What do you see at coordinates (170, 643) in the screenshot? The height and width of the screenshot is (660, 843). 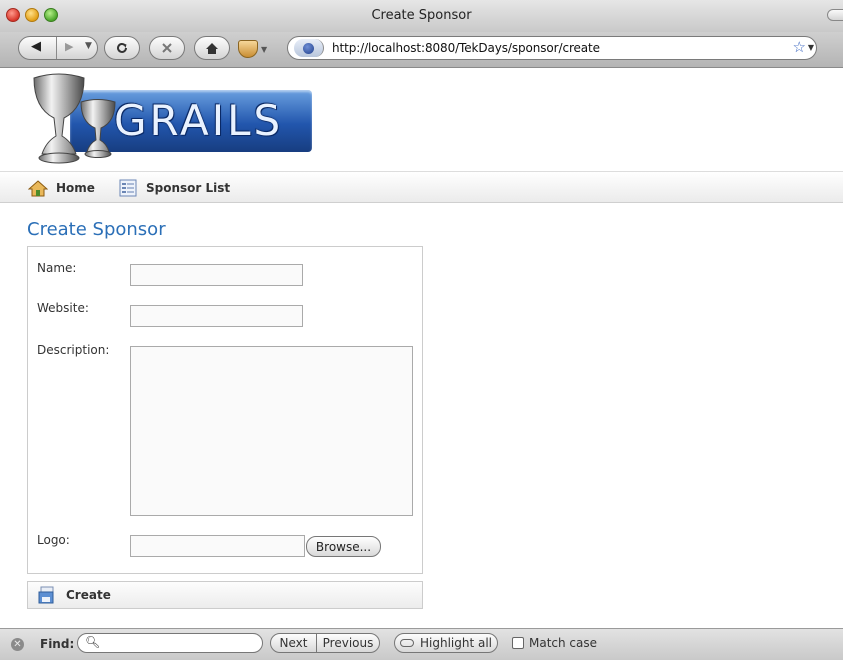 I see `find-input: 🔍︎` at bounding box center [170, 643].